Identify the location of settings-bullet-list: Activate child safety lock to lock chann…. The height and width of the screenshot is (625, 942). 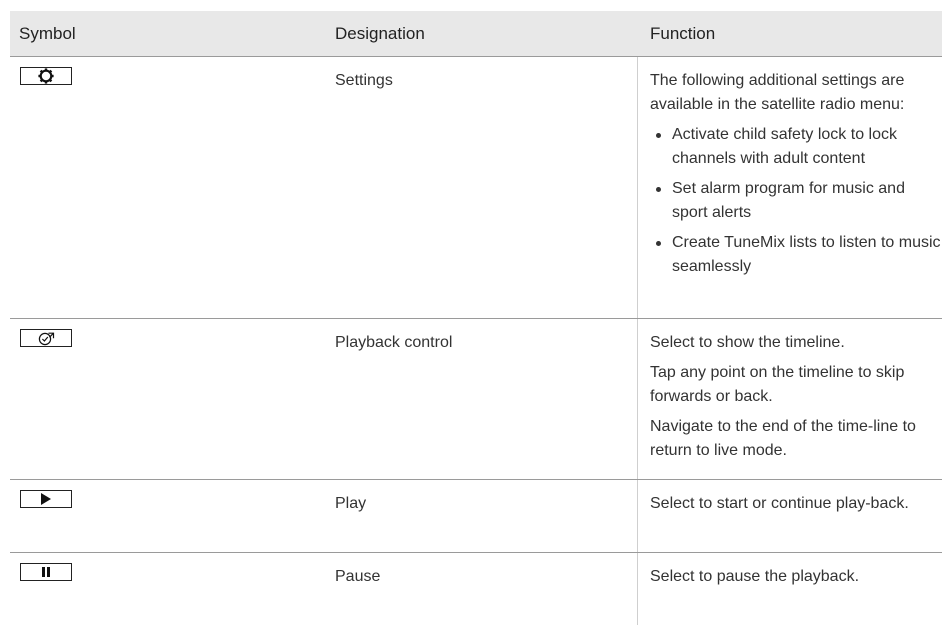
(796, 201).